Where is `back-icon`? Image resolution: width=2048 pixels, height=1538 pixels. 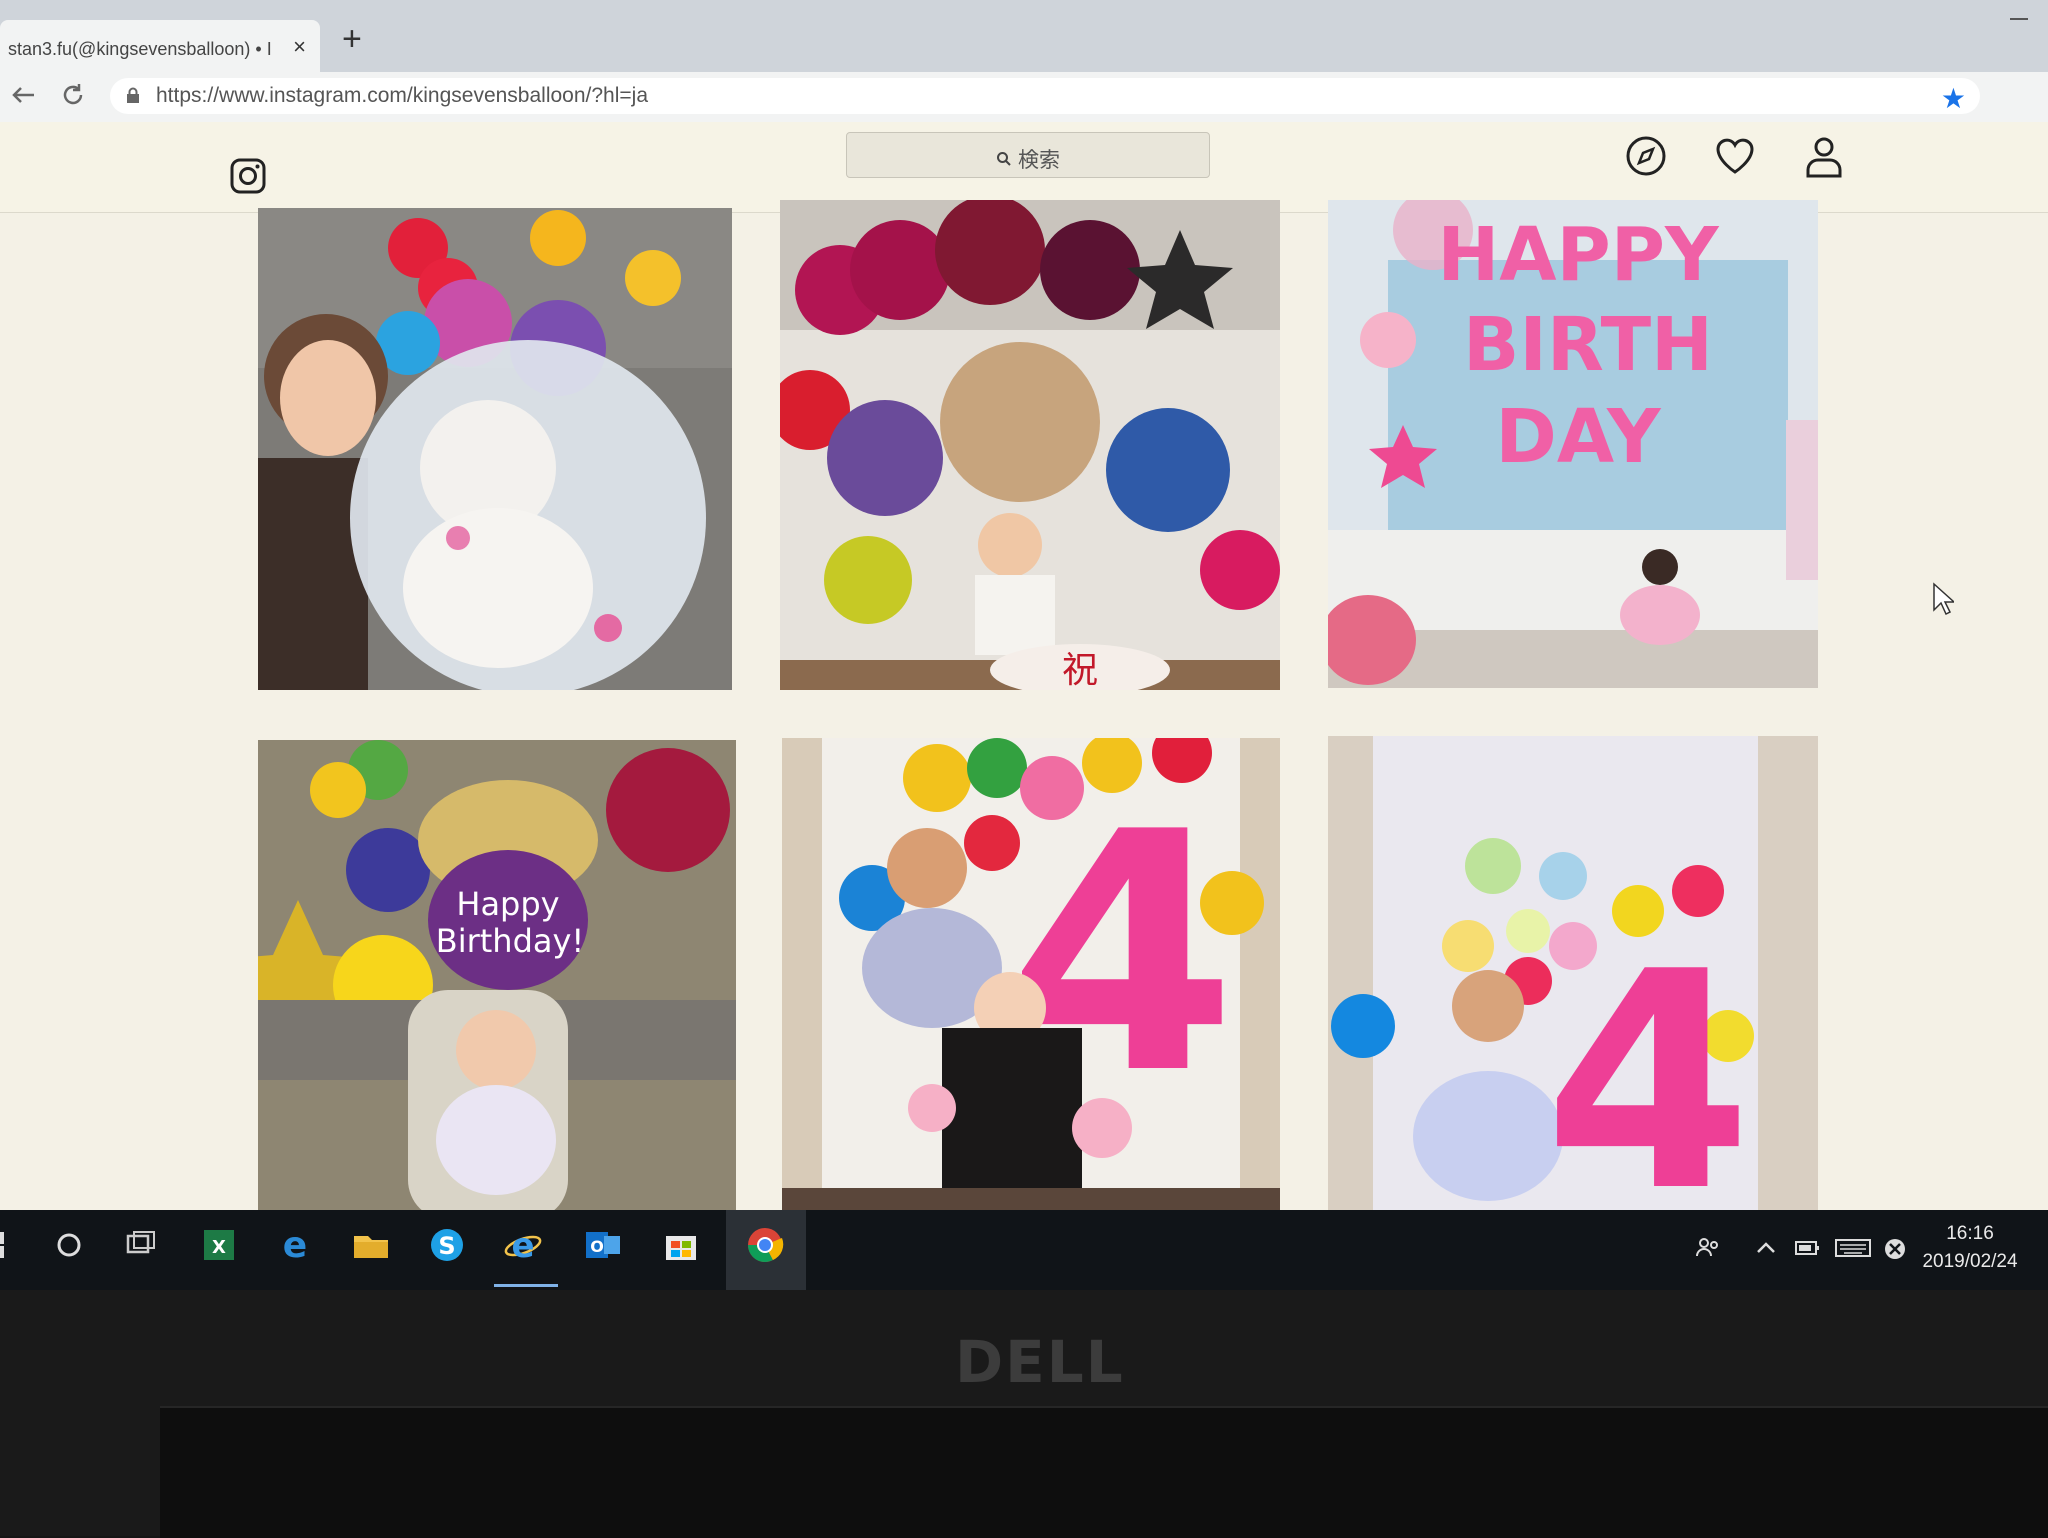 back-icon is located at coordinates (23, 98).